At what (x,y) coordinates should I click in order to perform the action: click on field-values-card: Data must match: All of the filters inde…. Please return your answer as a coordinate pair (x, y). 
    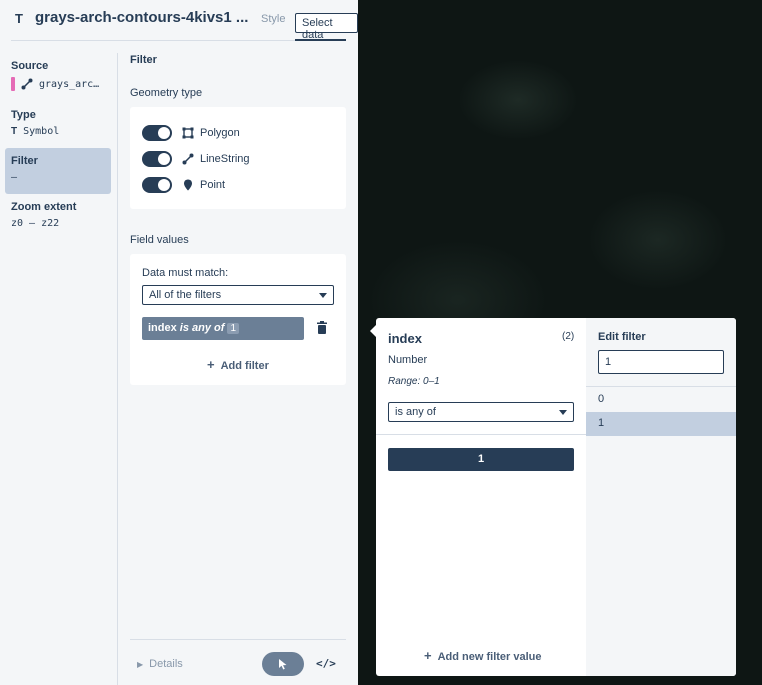
    Looking at the image, I should click on (238, 319).